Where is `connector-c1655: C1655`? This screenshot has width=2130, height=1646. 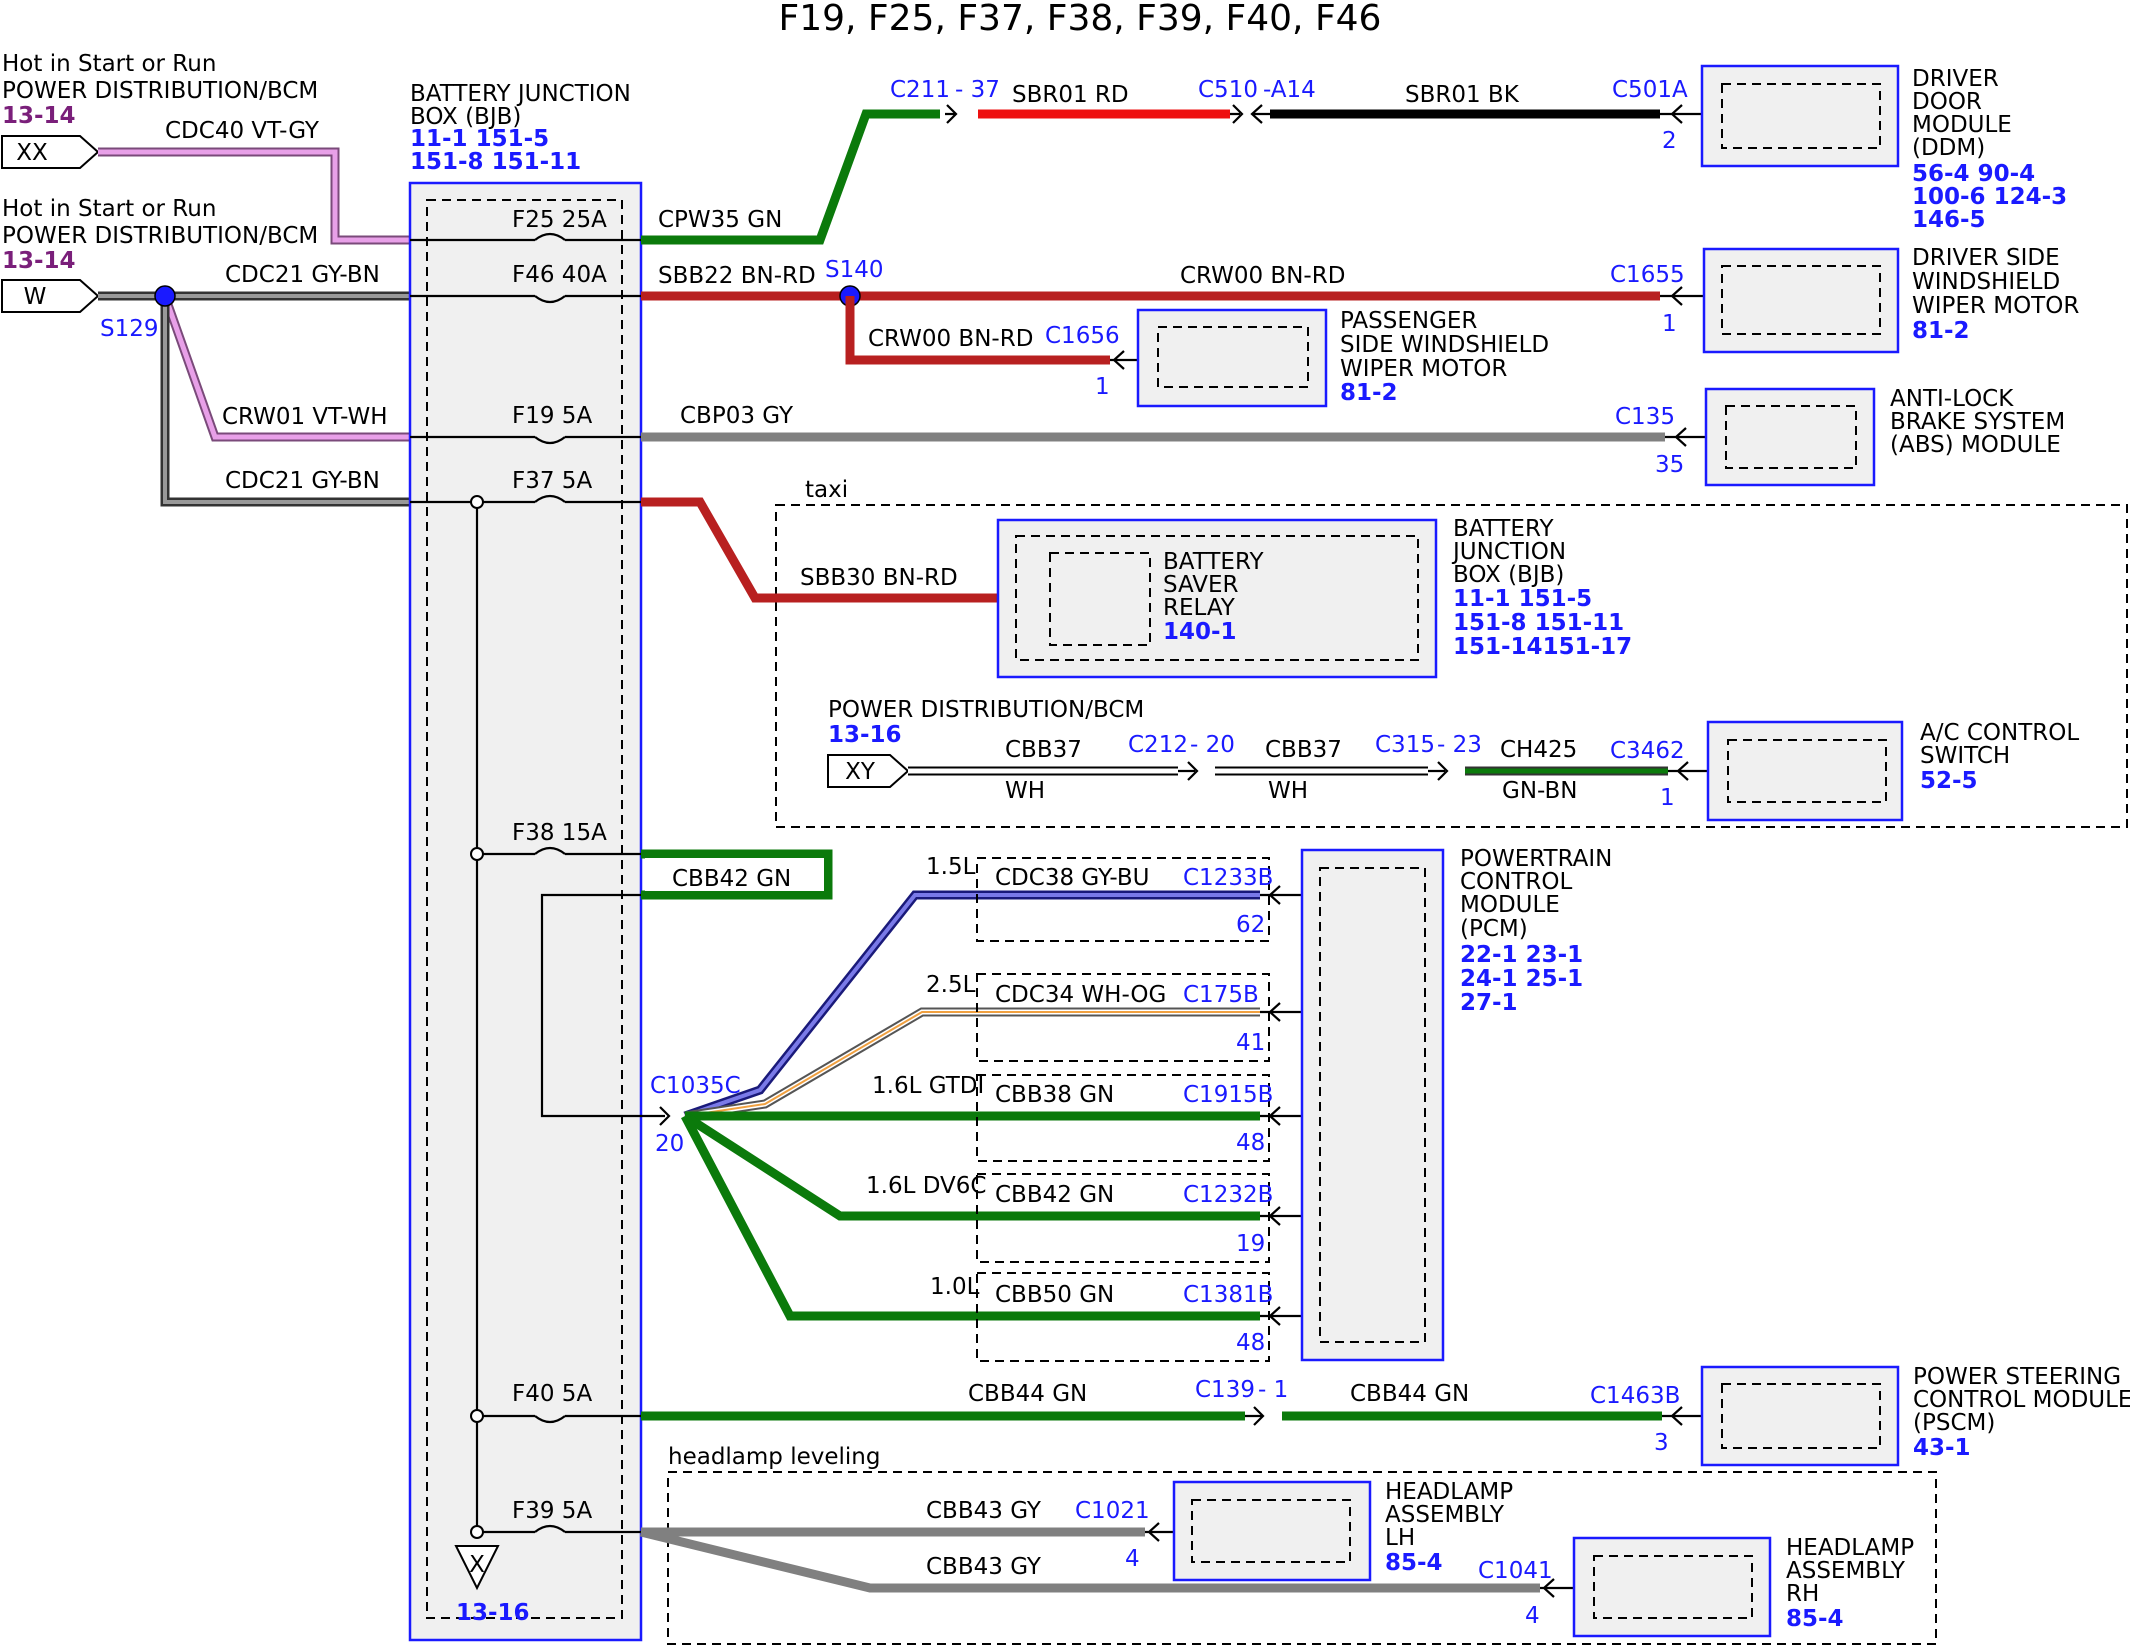
connector-c1655: C1655 is located at coordinates (1647, 275).